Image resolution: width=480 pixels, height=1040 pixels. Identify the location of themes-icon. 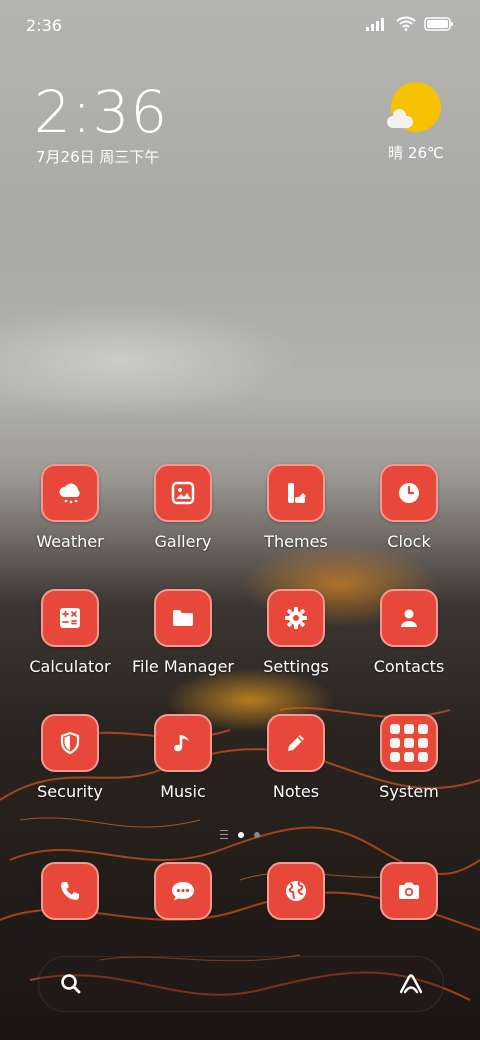
(296, 493).